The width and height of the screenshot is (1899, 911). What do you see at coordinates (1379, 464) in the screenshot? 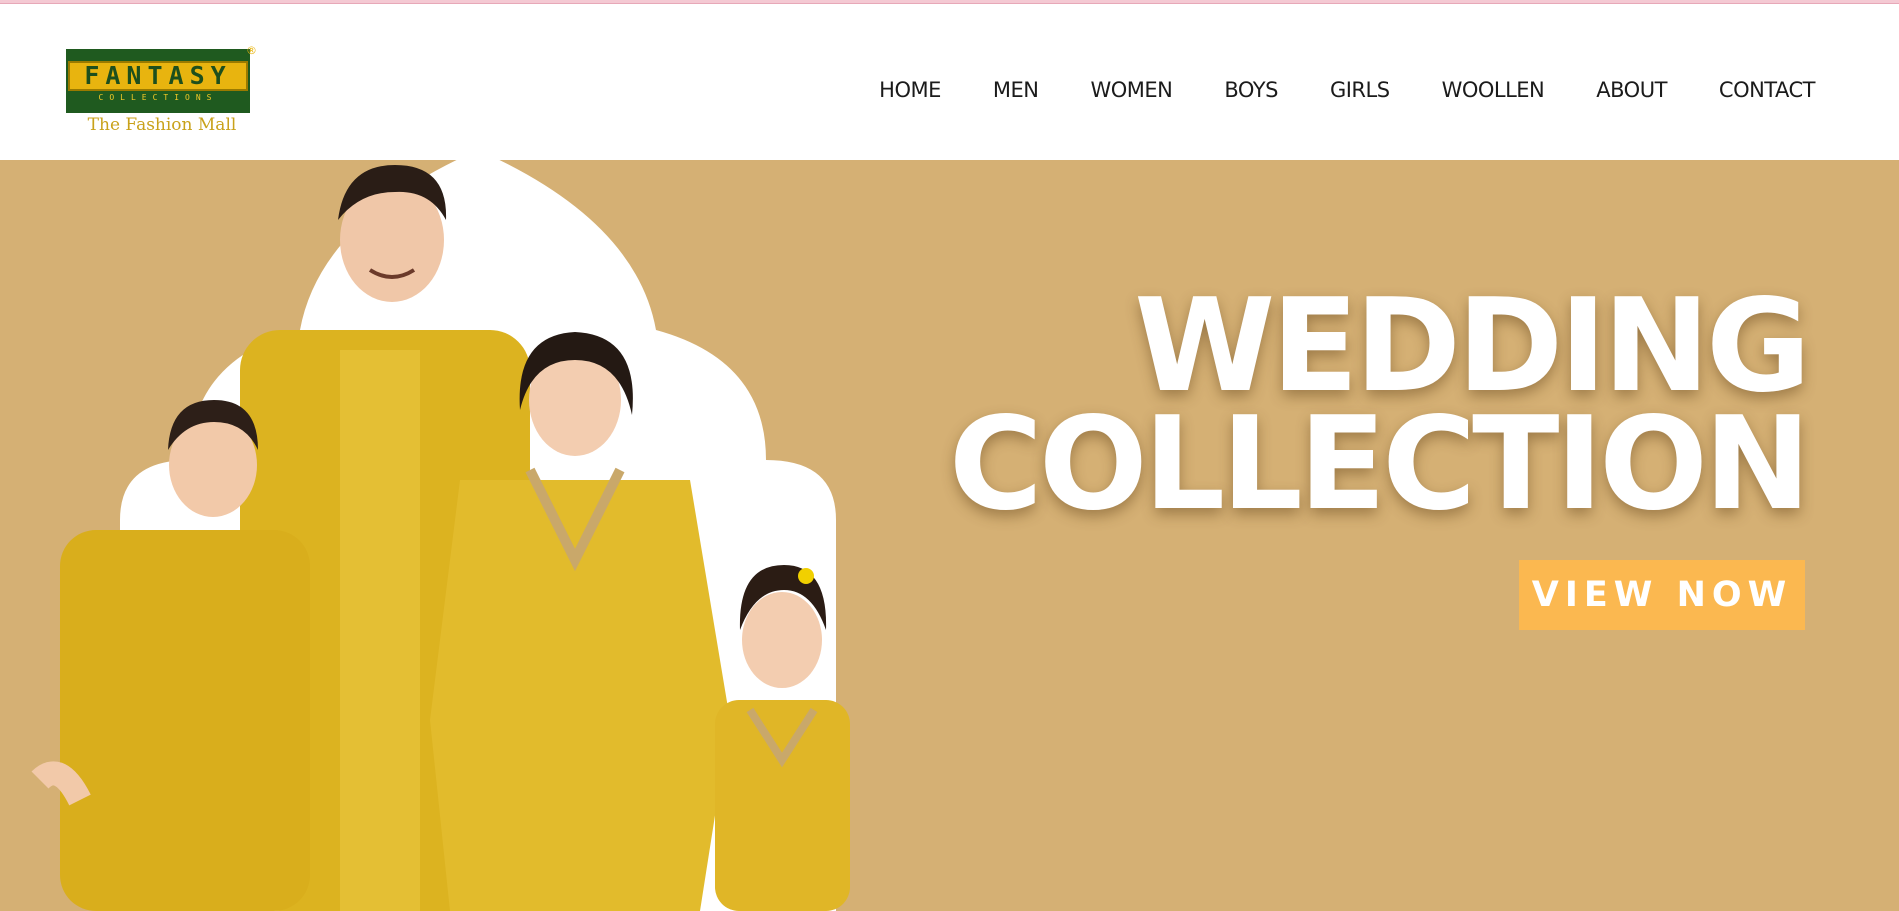
I see `hero-title-line2: COLLECTION` at bounding box center [1379, 464].